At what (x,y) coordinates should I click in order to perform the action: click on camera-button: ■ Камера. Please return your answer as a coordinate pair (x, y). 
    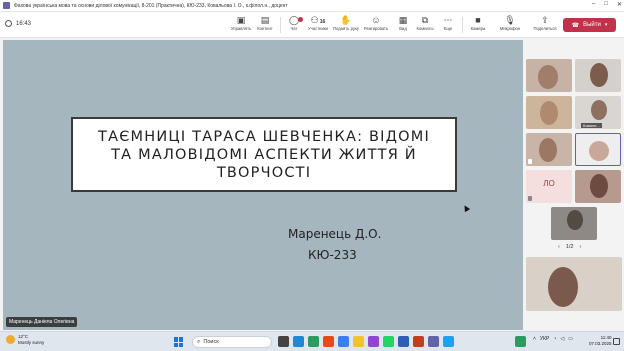
    Looking at the image, I should click on (478, 23).